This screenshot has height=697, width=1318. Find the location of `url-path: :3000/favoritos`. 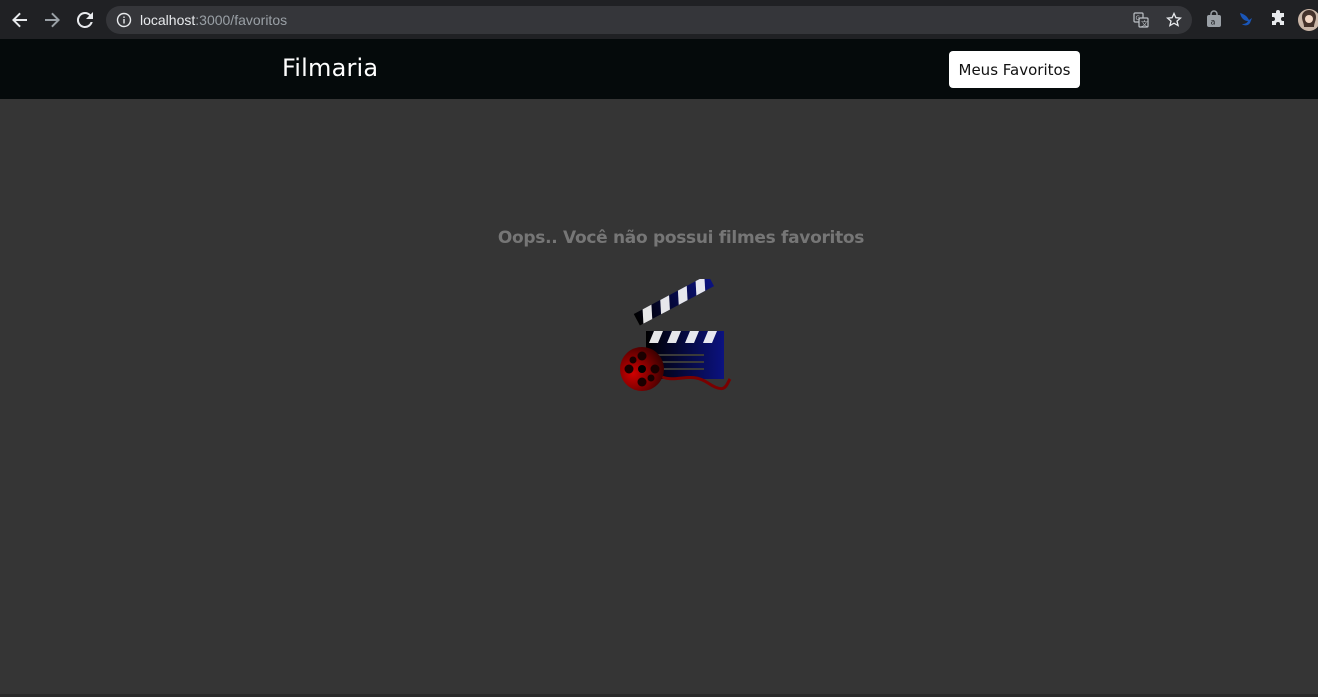

url-path: :3000/favoritos is located at coordinates (241, 20).